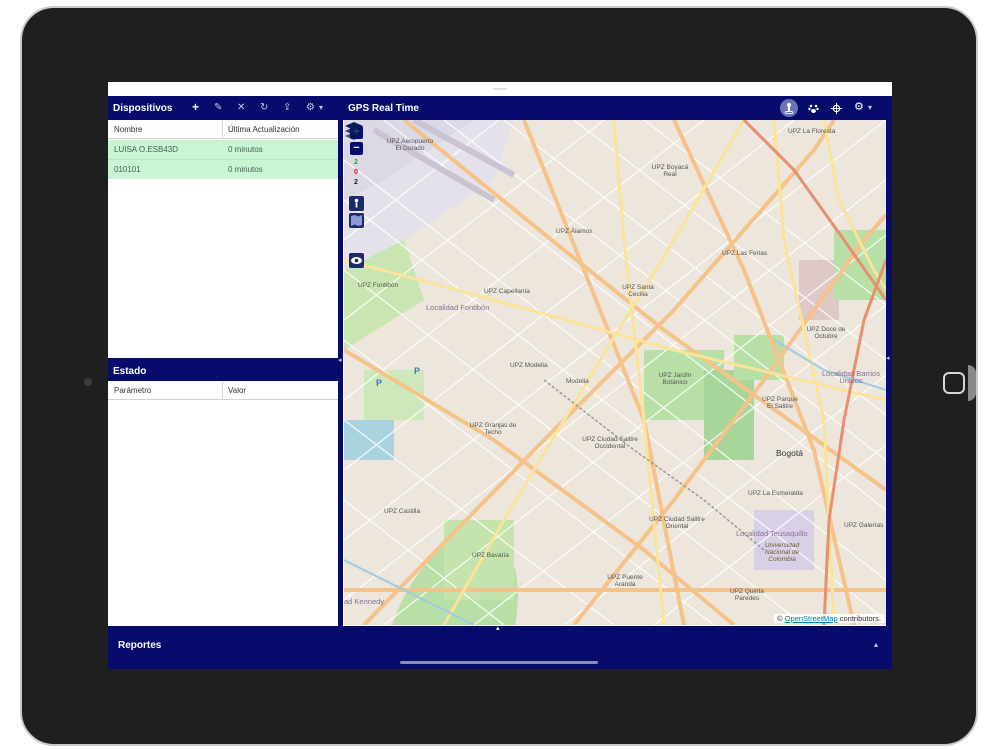 This screenshot has height=750, width=1000. I want to click on counter-offline: 0, so click(356, 172).